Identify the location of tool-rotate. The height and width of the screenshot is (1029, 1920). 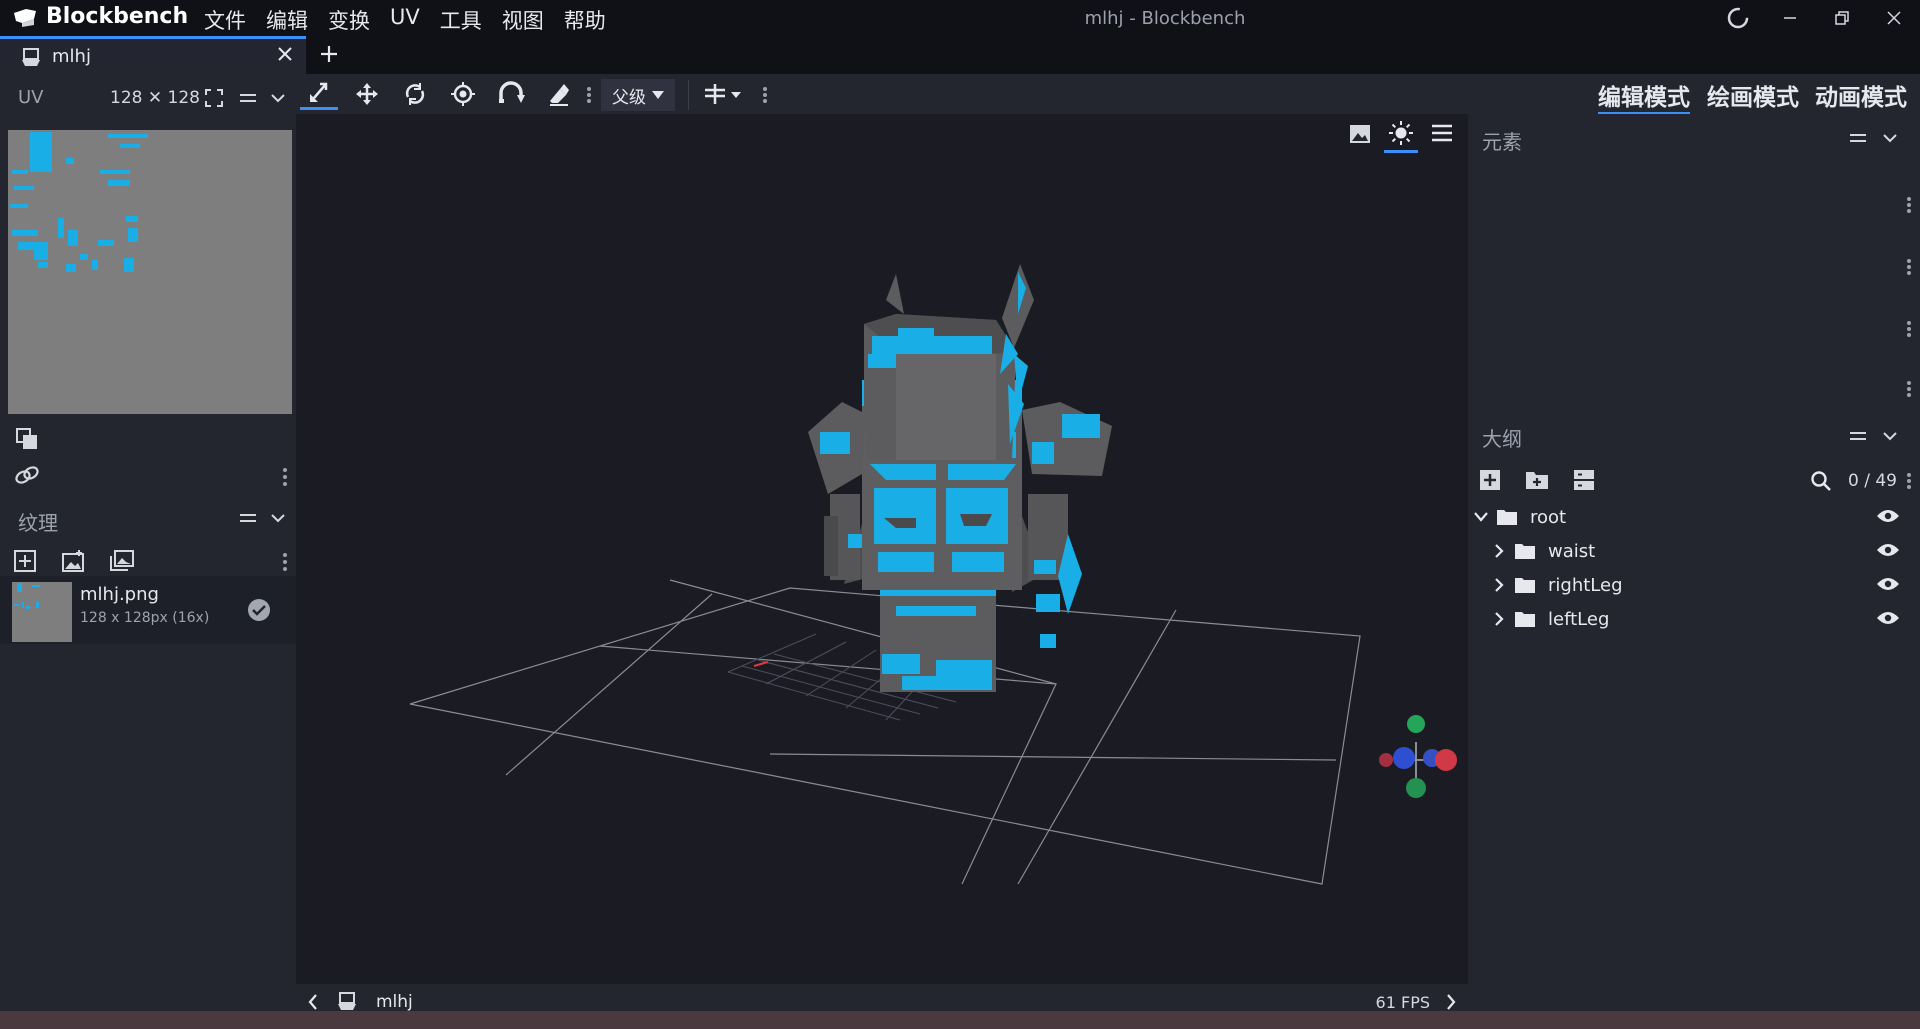
(415, 94).